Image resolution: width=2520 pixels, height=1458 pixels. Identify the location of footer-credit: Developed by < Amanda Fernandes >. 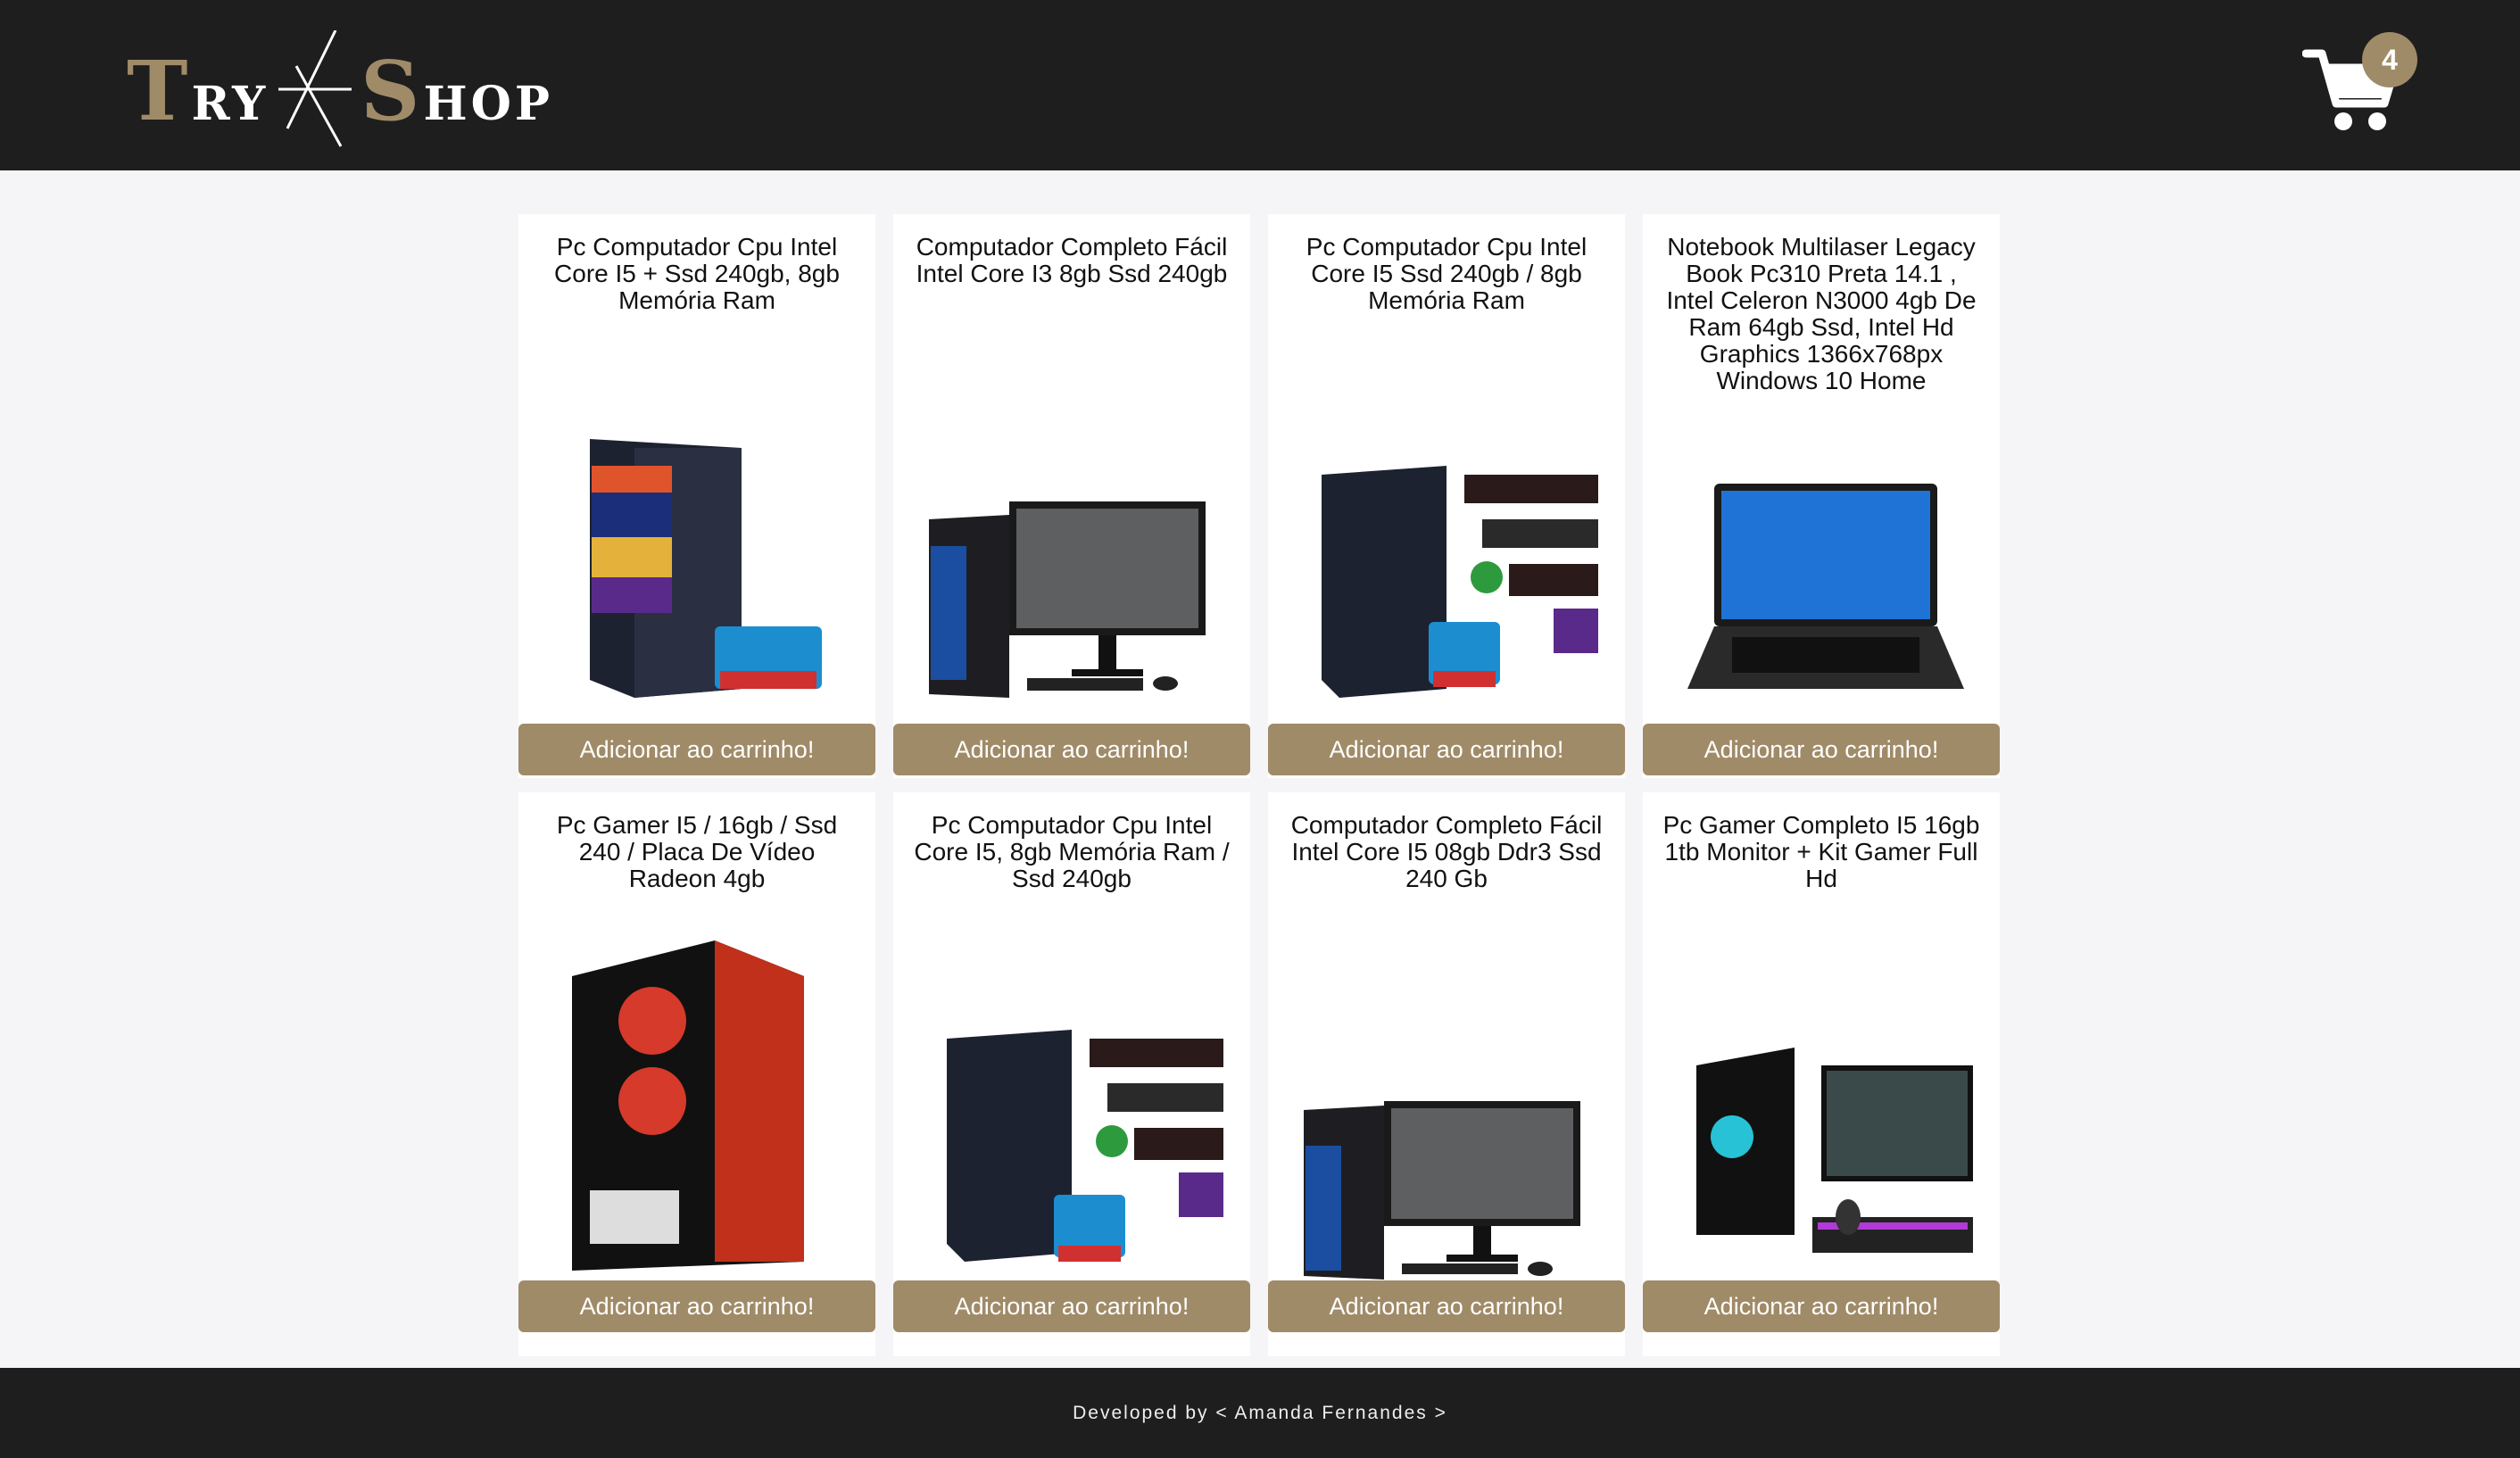
(1260, 1413).